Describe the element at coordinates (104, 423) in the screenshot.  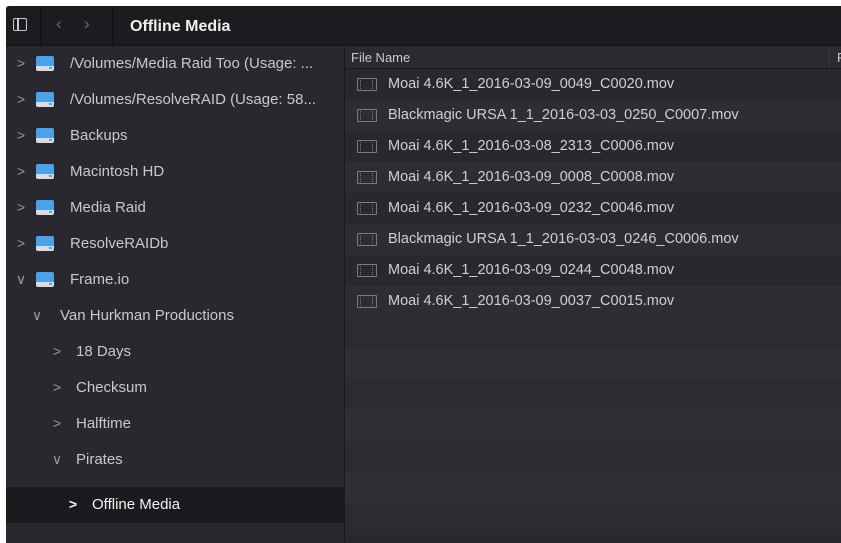
I see `tree-item-label: Halftime` at that location.